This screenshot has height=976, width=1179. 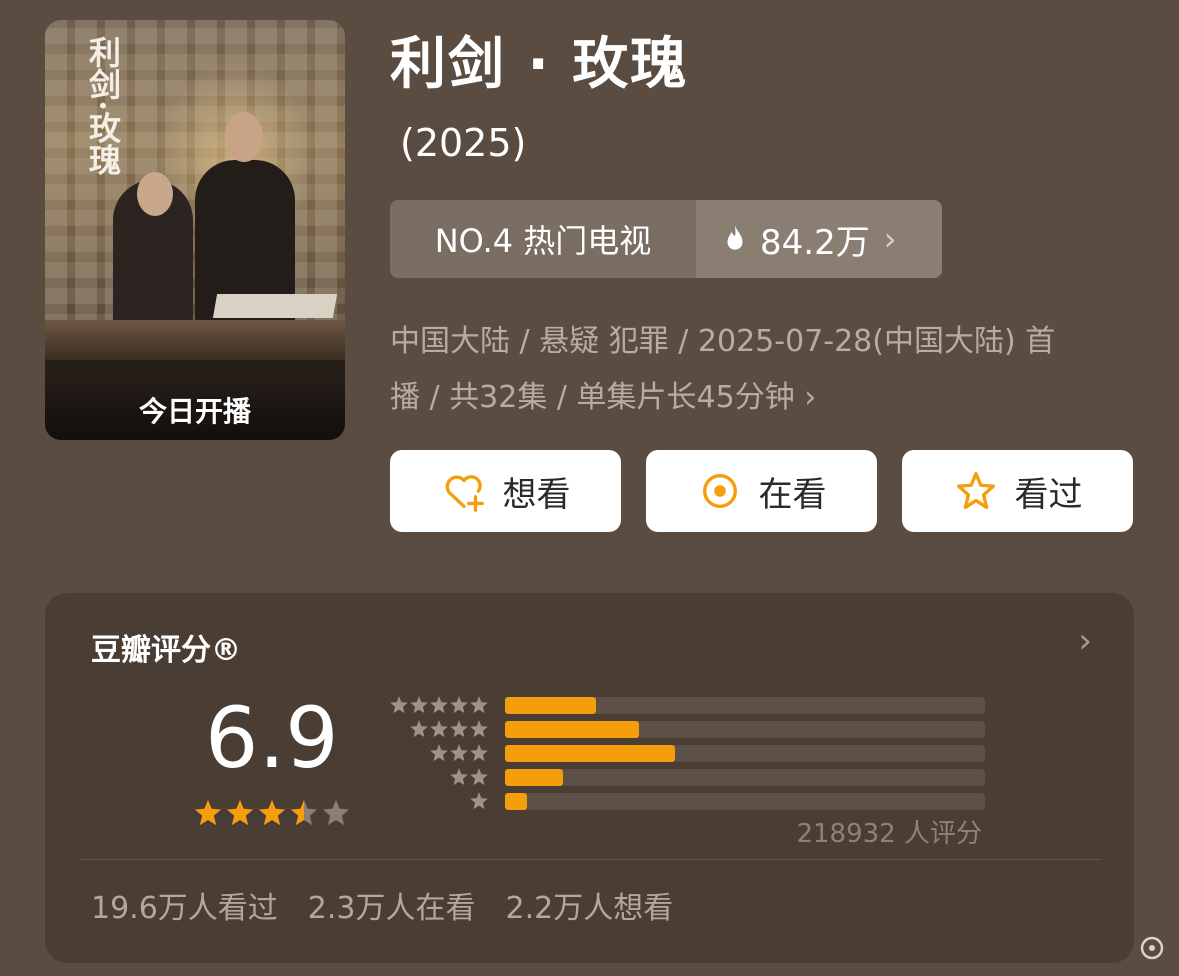 What do you see at coordinates (792, 494) in the screenshot?
I see `watching-label: 在看` at bounding box center [792, 494].